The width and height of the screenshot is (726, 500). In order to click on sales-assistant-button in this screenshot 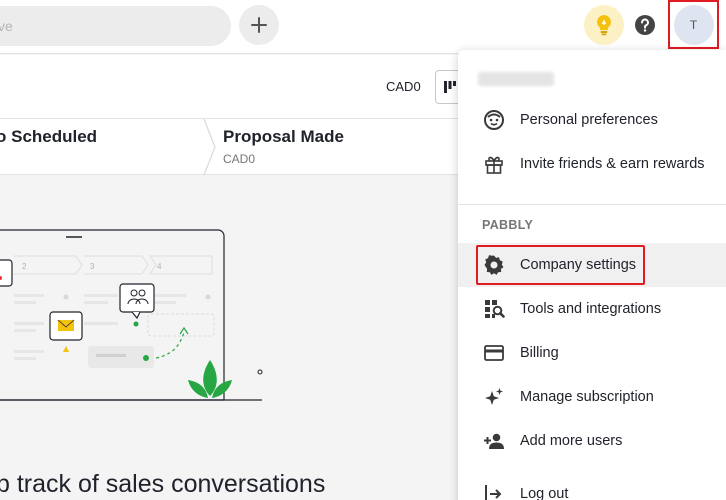, I will do `click(604, 25)`.